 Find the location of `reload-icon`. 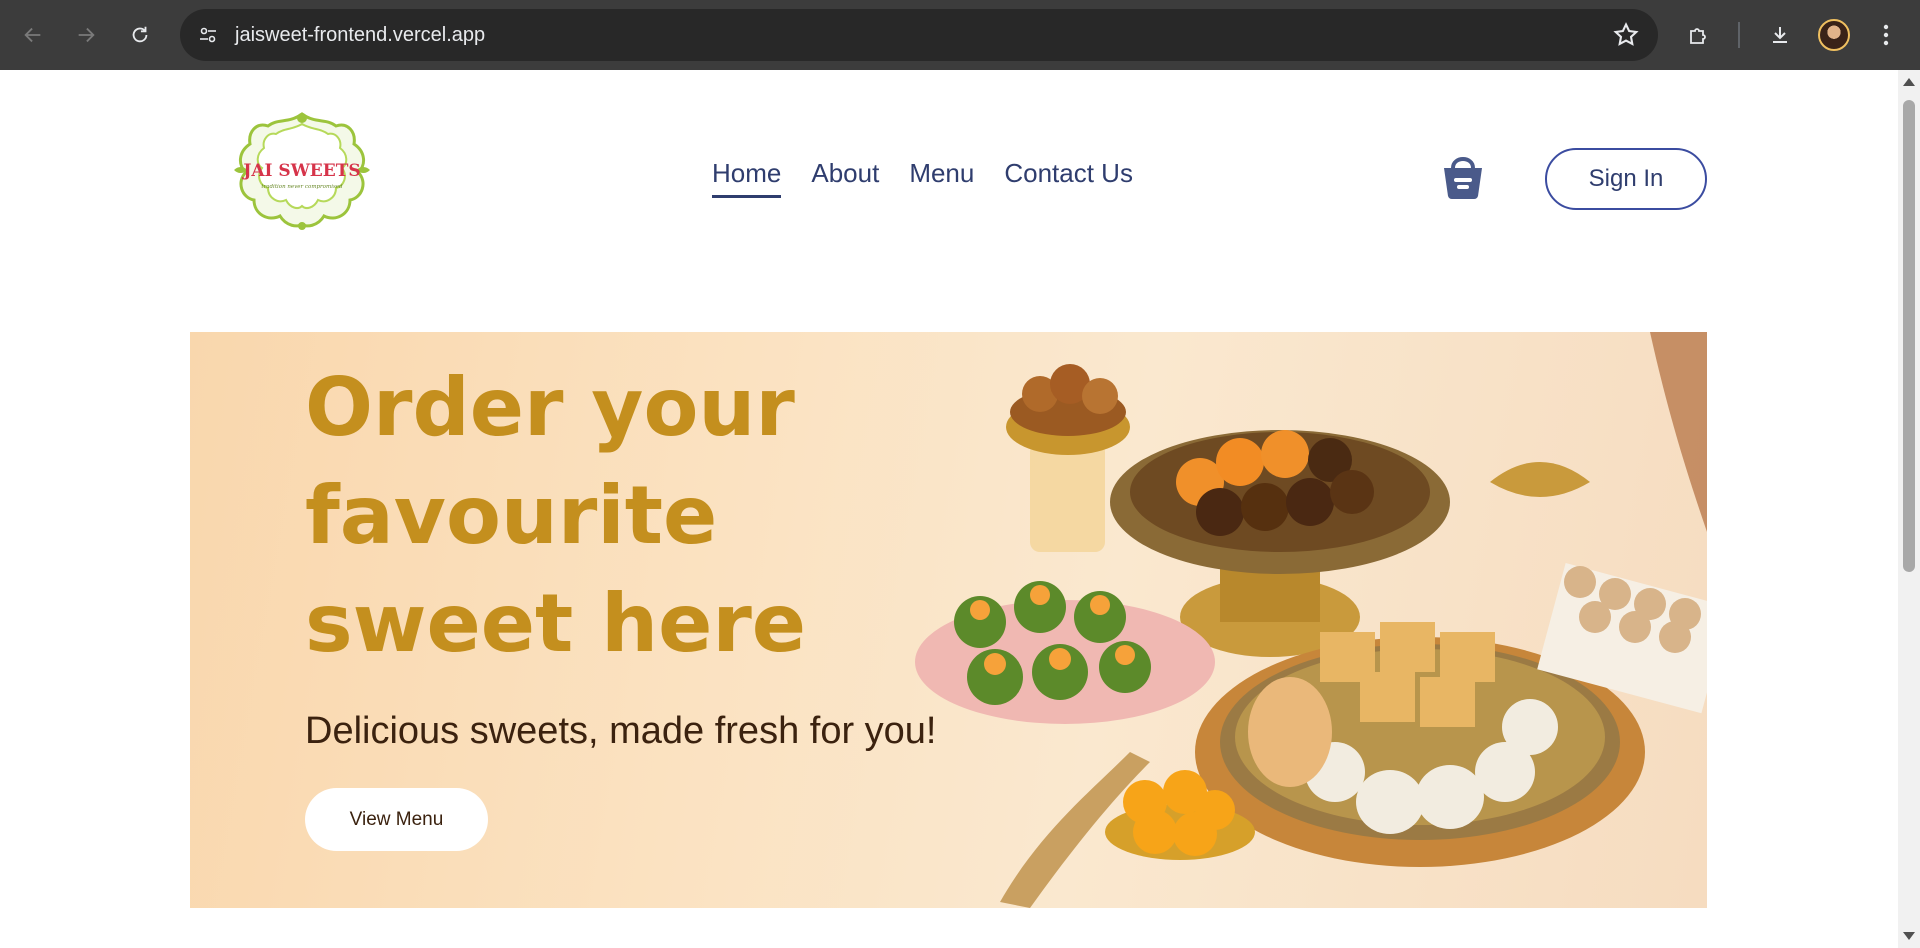

reload-icon is located at coordinates (140, 34).